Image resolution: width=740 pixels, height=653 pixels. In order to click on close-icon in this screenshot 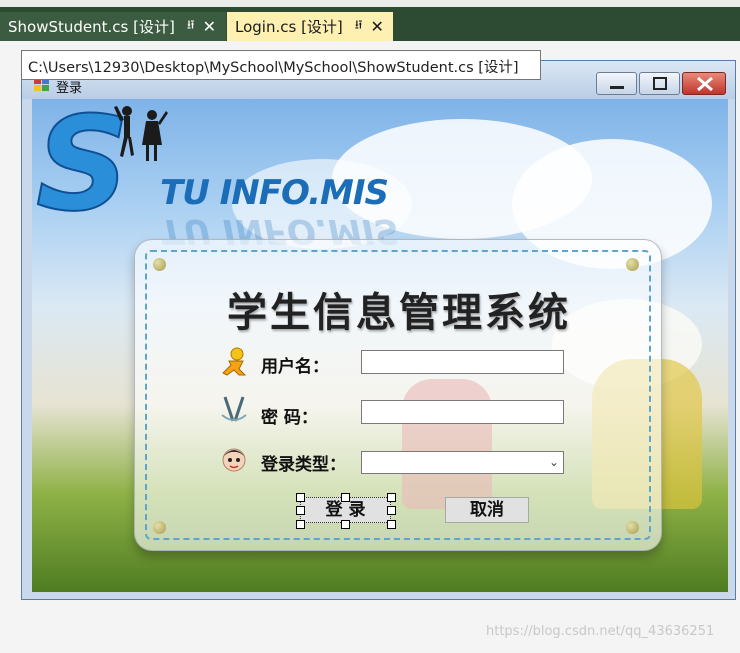, I will do `click(705, 84)`.